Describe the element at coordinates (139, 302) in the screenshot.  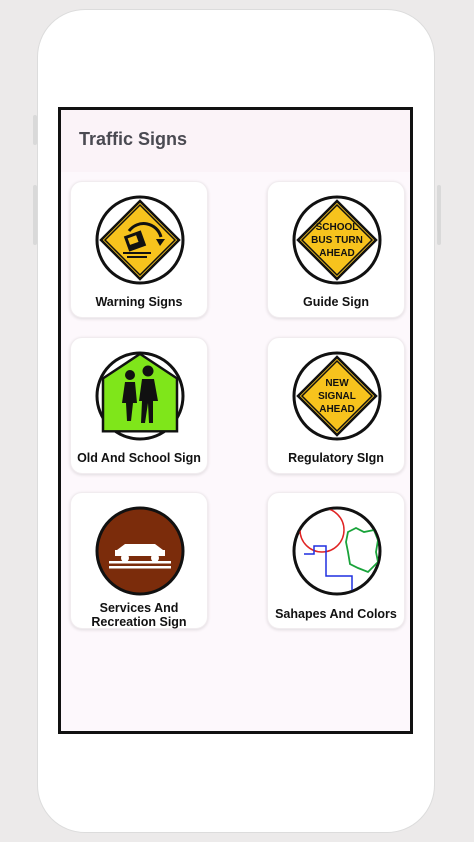
I see `card-label: Warning Signs` at that location.